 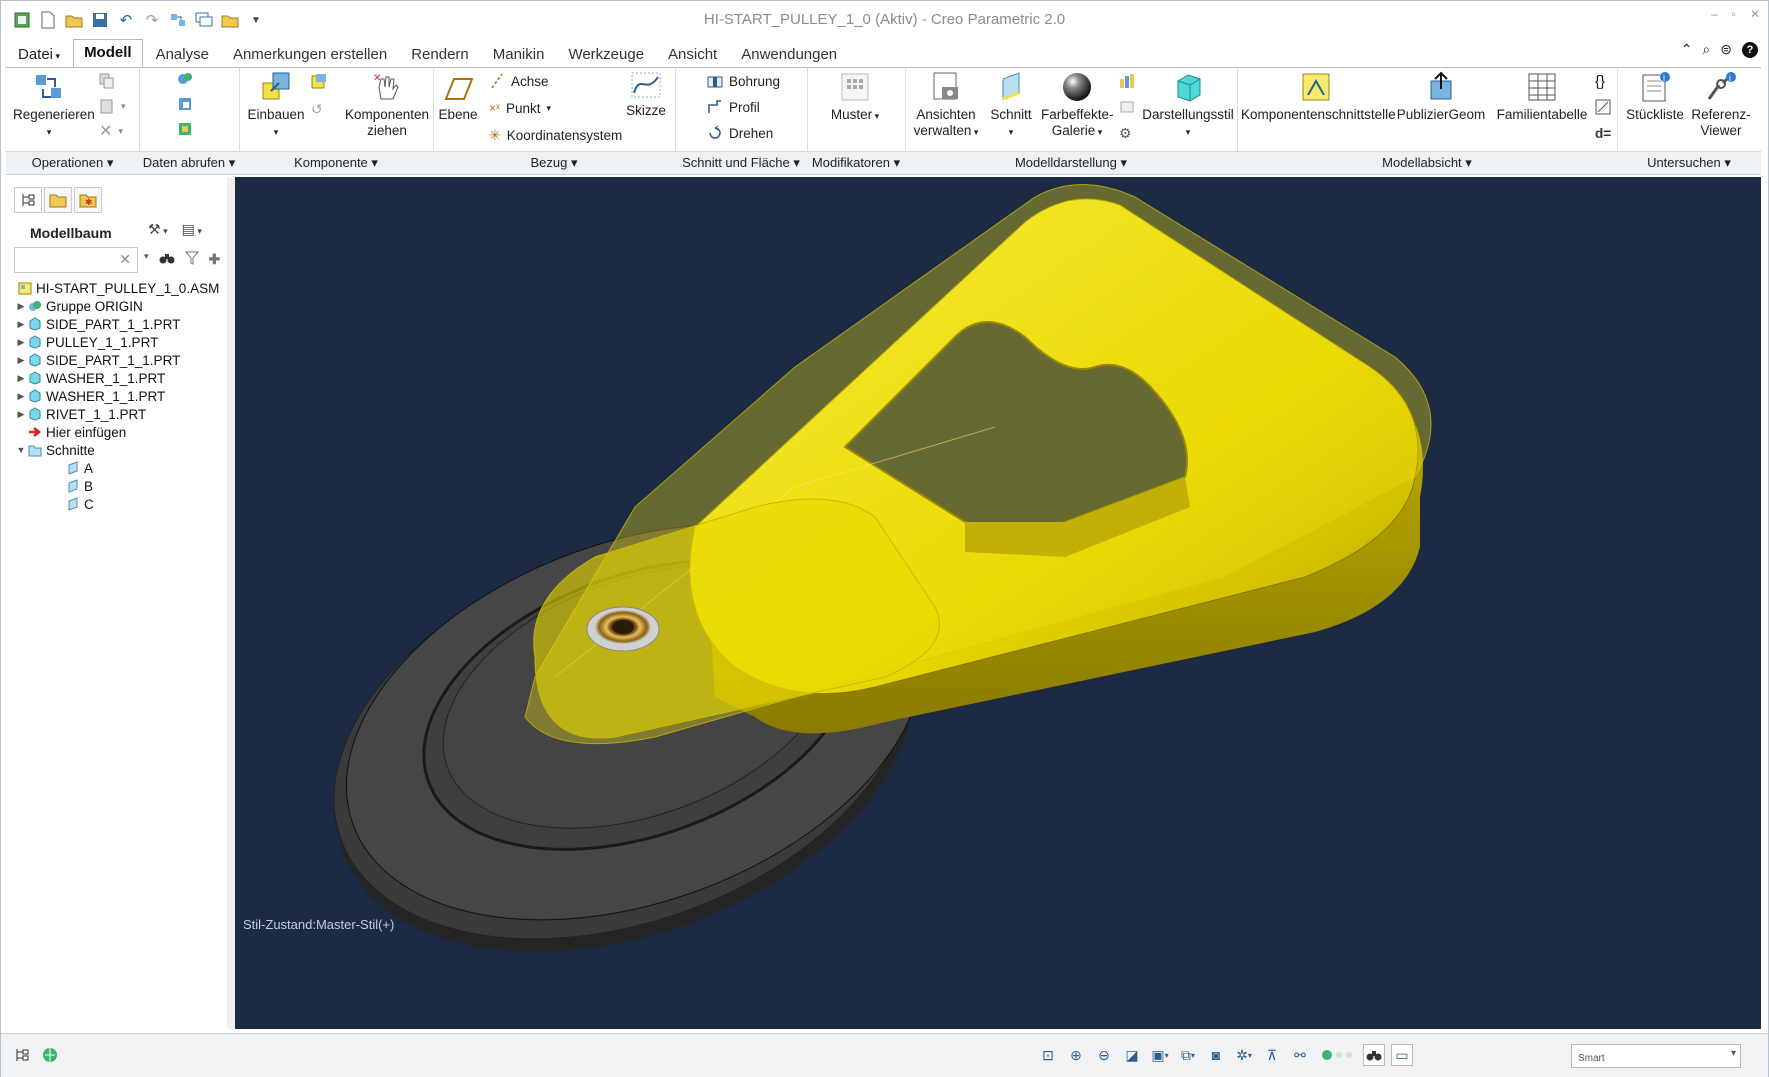 What do you see at coordinates (606, 54) in the screenshot?
I see `tab-tools: Werkzeuge` at bounding box center [606, 54].